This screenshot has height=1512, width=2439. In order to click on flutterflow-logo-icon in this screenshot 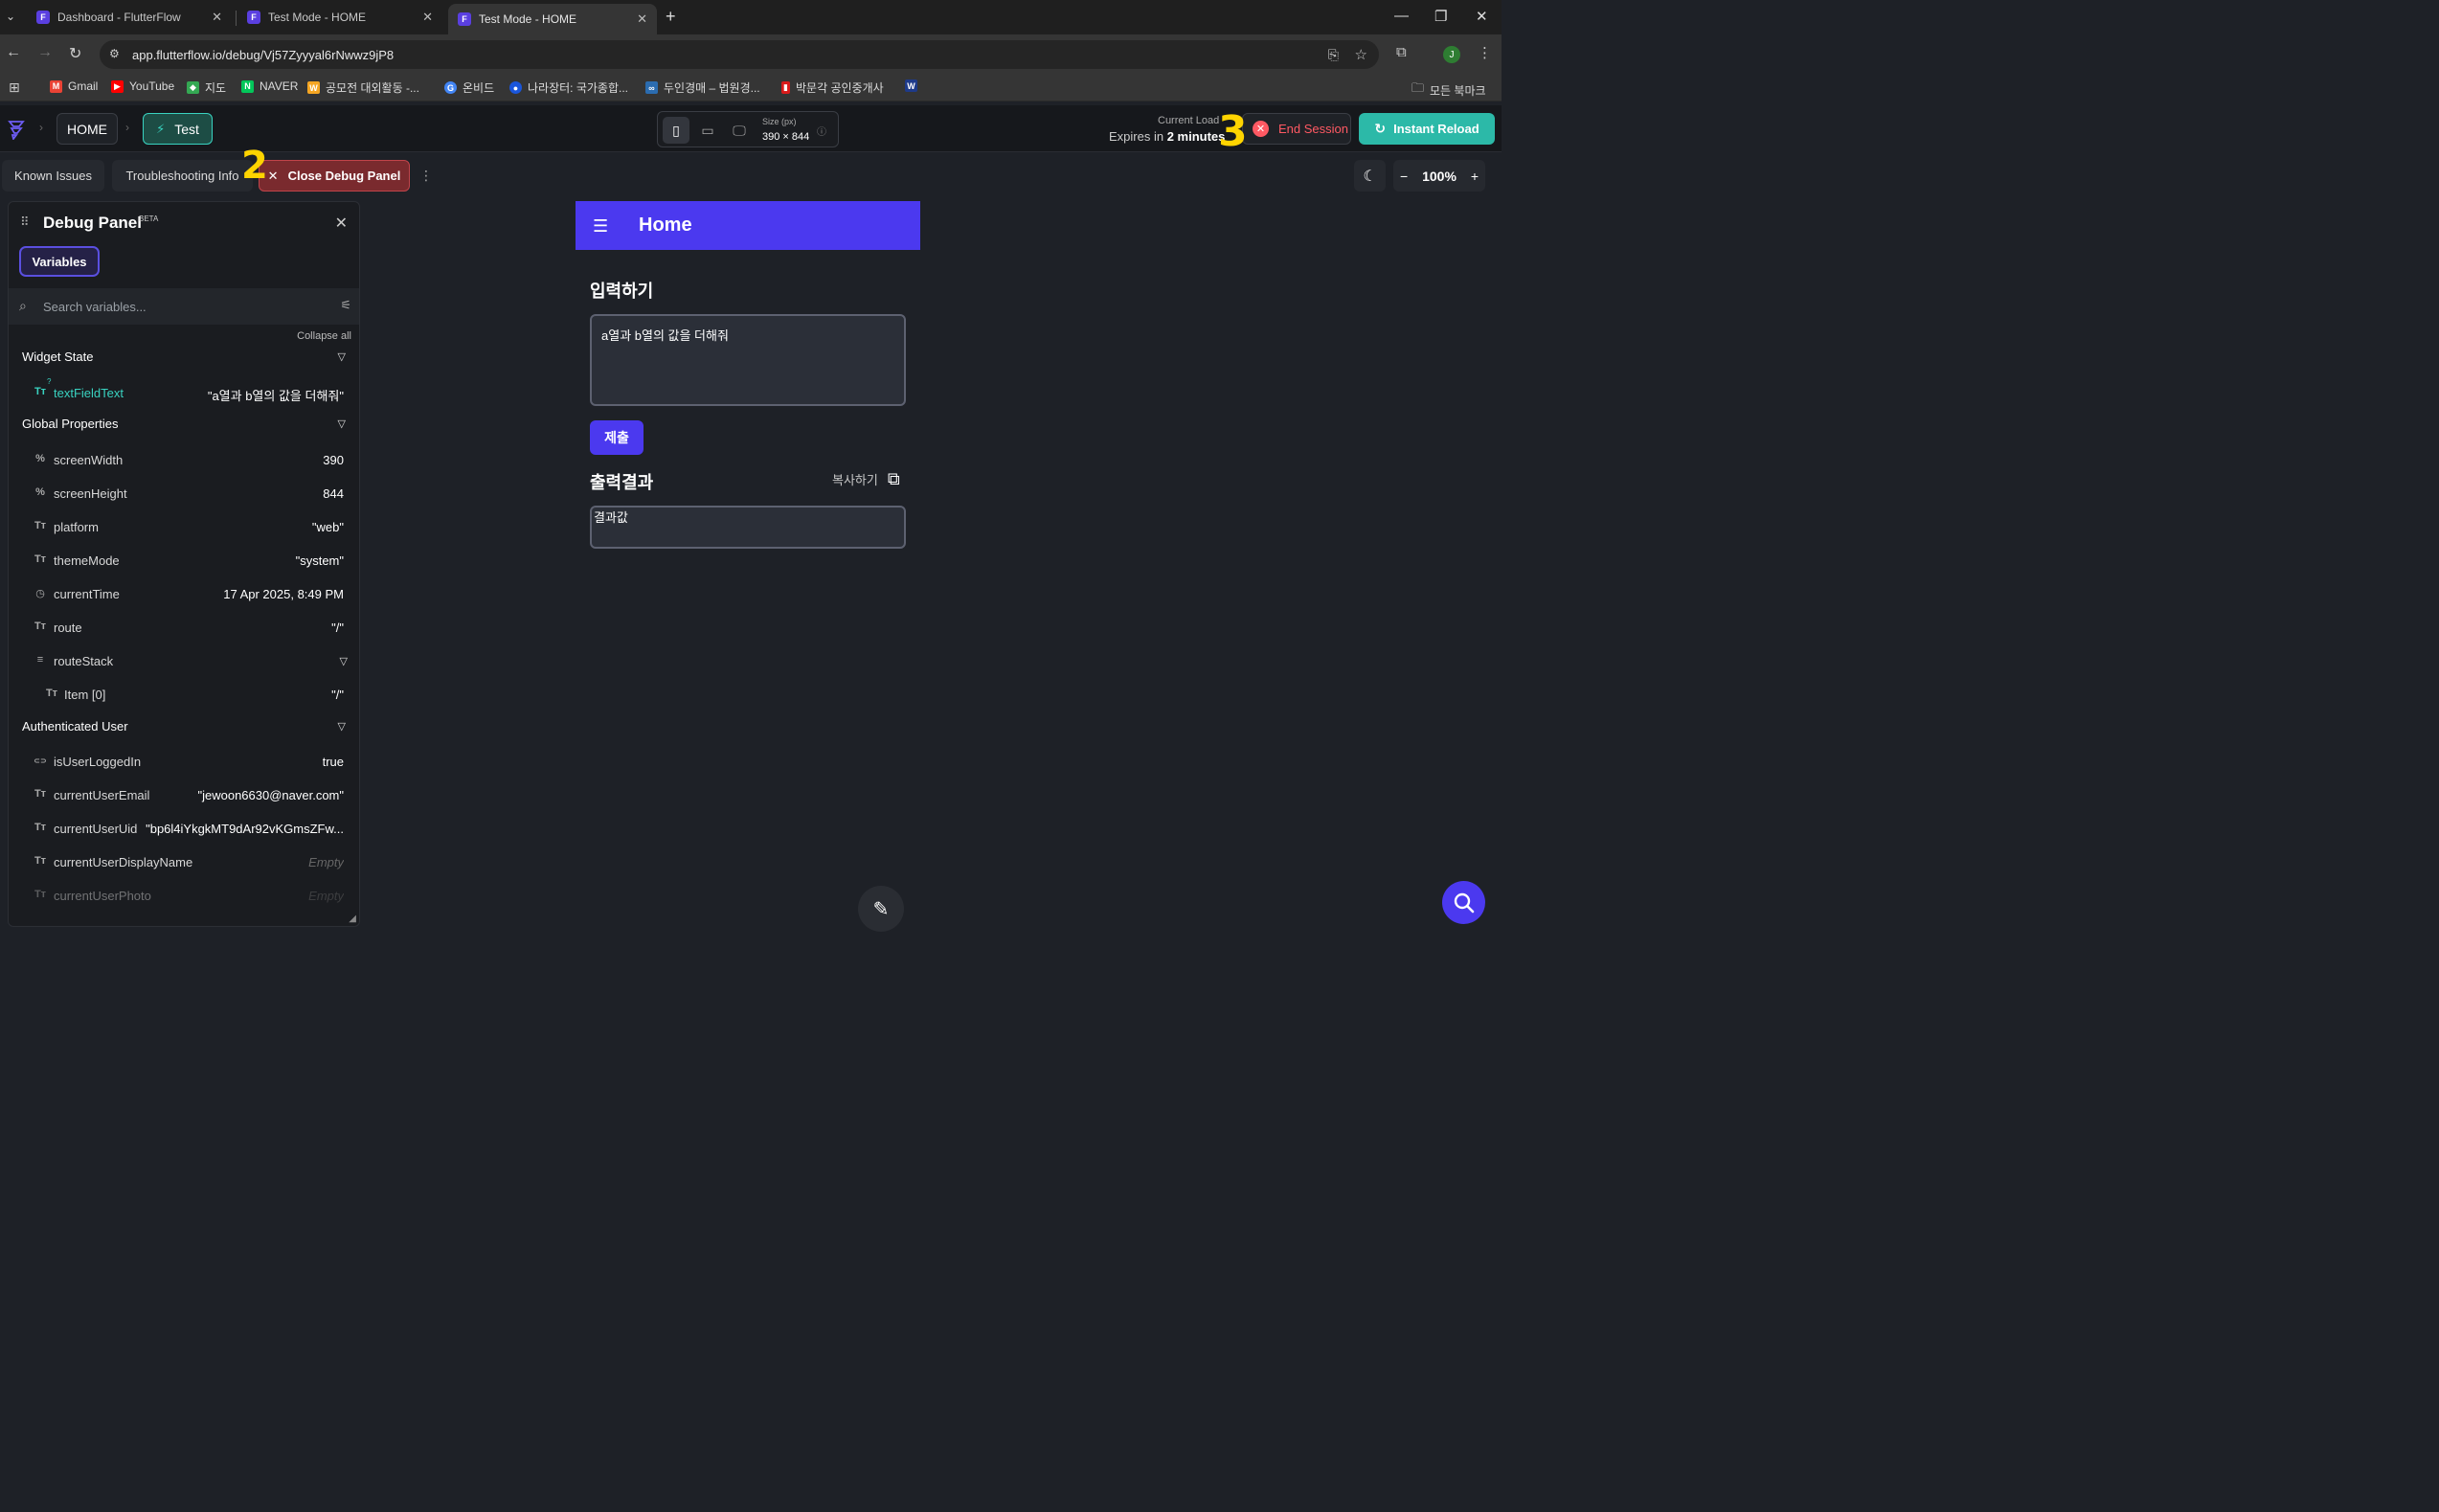, I will do `click(16, 129)`.